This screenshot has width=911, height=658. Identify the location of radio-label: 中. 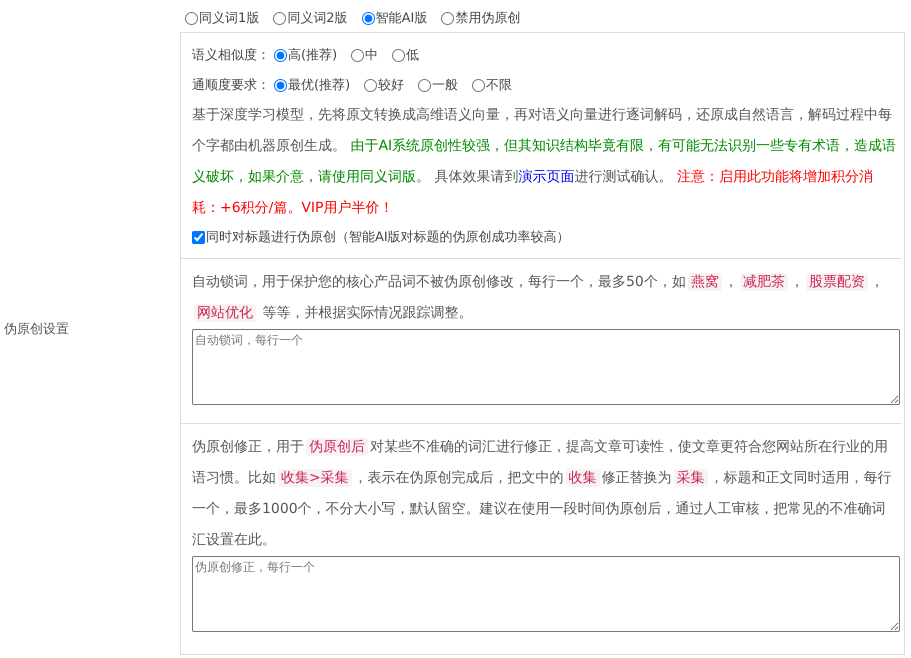
(371, 55).